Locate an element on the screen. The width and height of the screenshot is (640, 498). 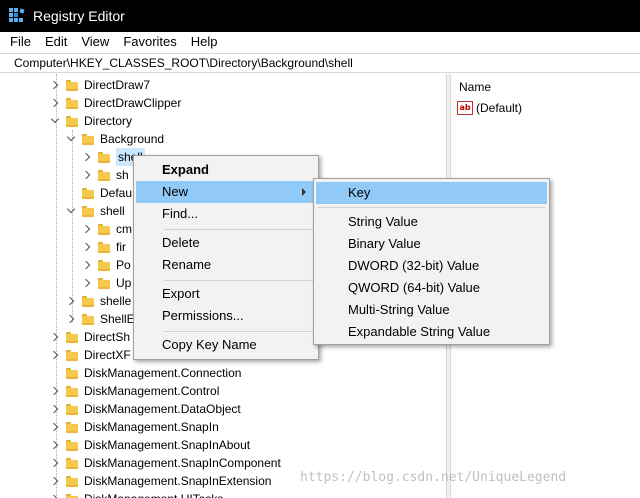
menu-favorites: Favorites is located at coordinates (149, 42).